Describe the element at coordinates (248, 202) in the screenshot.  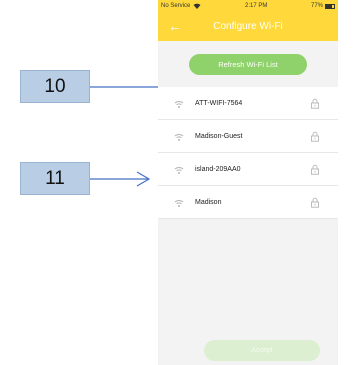
I see `wifi-network-row: Madison` at that location.